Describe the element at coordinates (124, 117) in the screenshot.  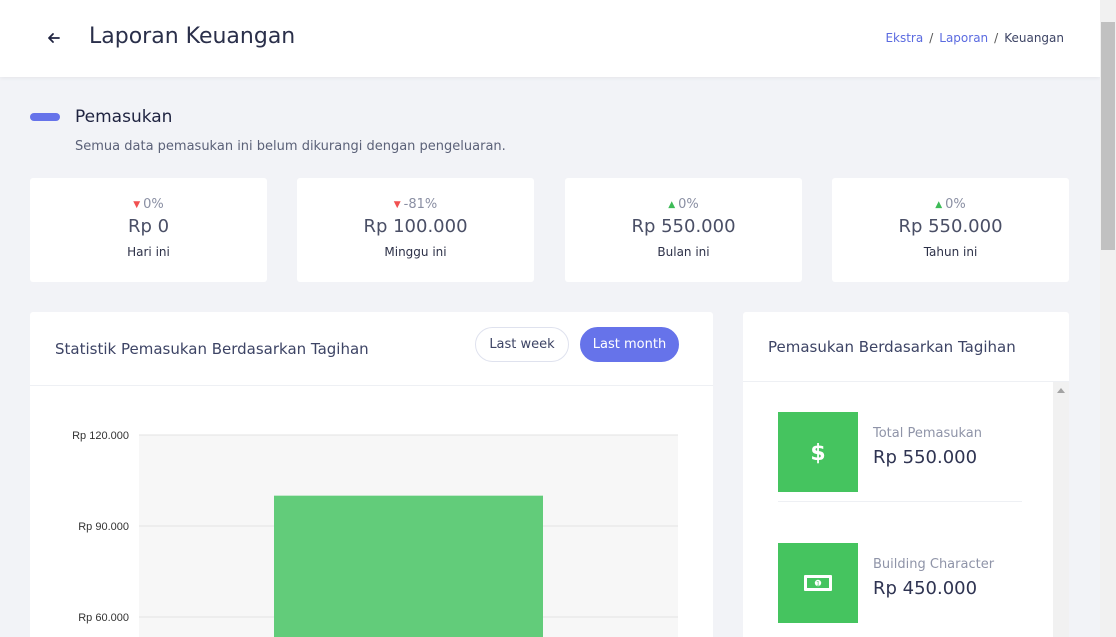
I see `section-title: Pemasukan` at that location.